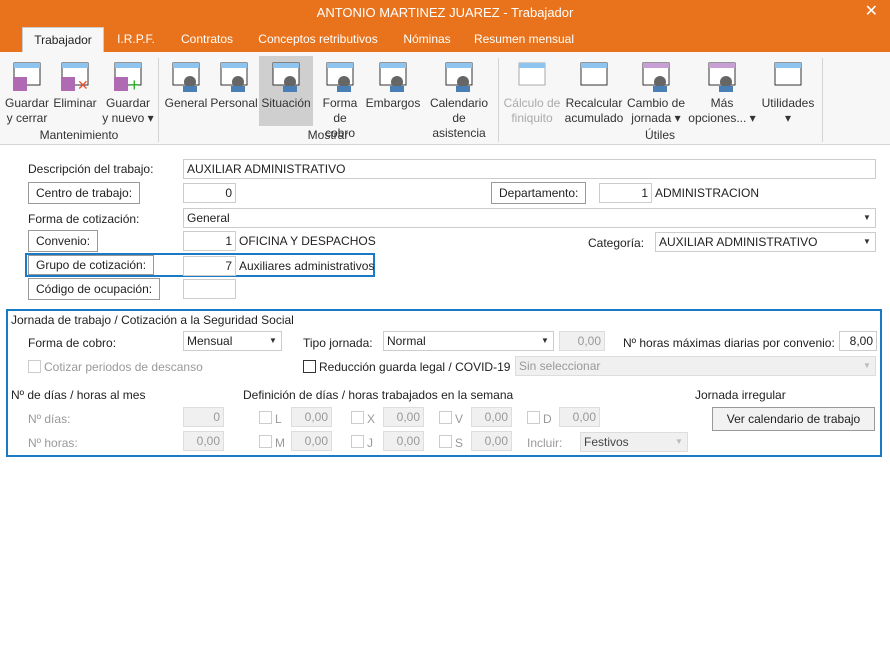  Describe the element at coordinates (234, 91) in the screenshot. I see `ribbon-button-4: Personal` at that location.